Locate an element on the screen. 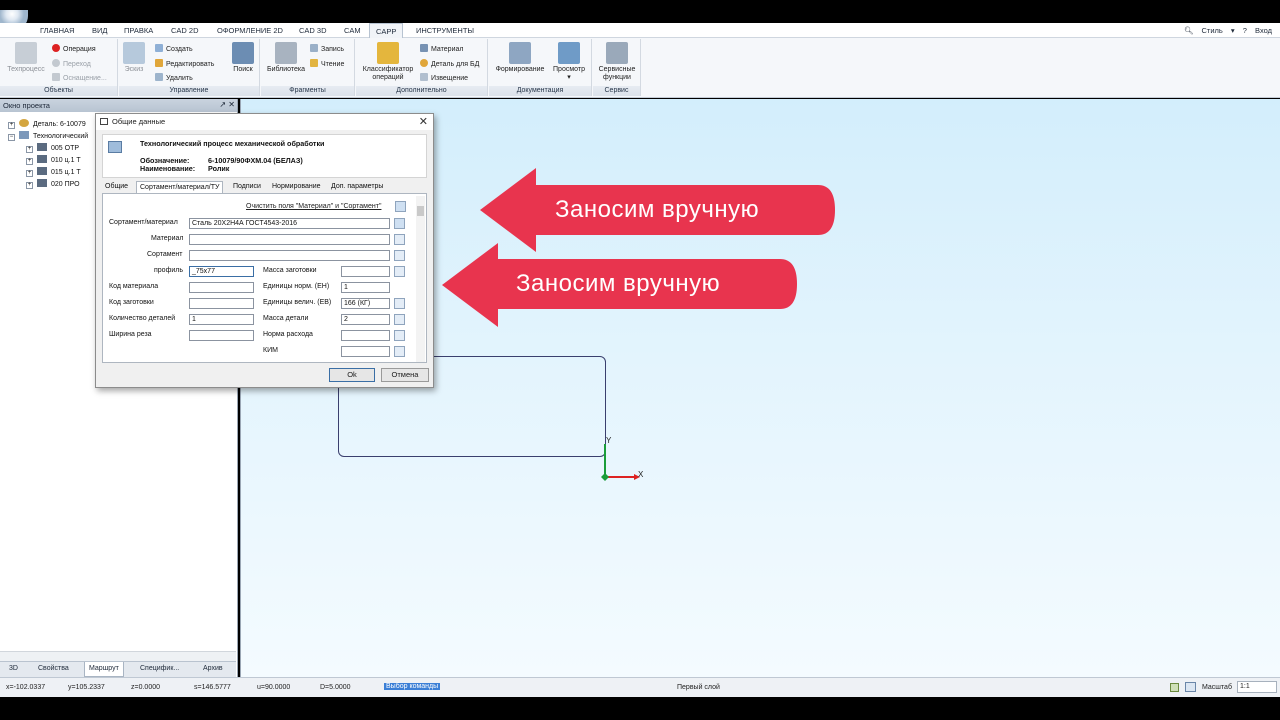 The width and height of the screenshot is (1280, 720). norm-units-field: 1 is located at coordinates (365, 287).